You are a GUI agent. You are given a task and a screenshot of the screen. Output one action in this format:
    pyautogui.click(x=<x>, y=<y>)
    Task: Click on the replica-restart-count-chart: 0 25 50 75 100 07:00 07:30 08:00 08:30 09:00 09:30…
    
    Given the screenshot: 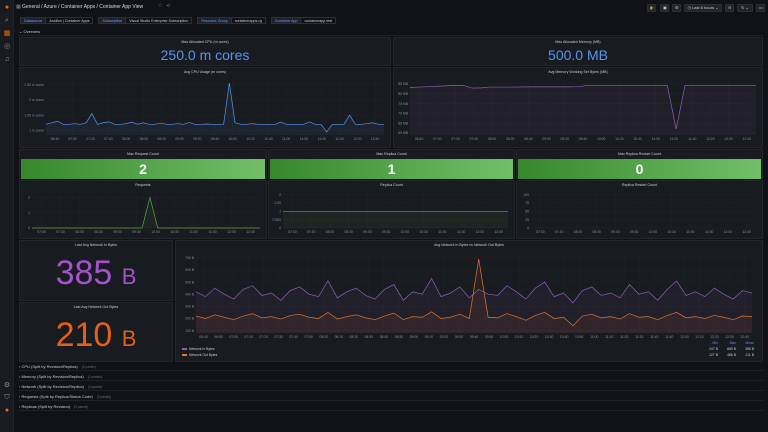 What is the action you would take?
    pyautogui.click(x=639, y=209)
    